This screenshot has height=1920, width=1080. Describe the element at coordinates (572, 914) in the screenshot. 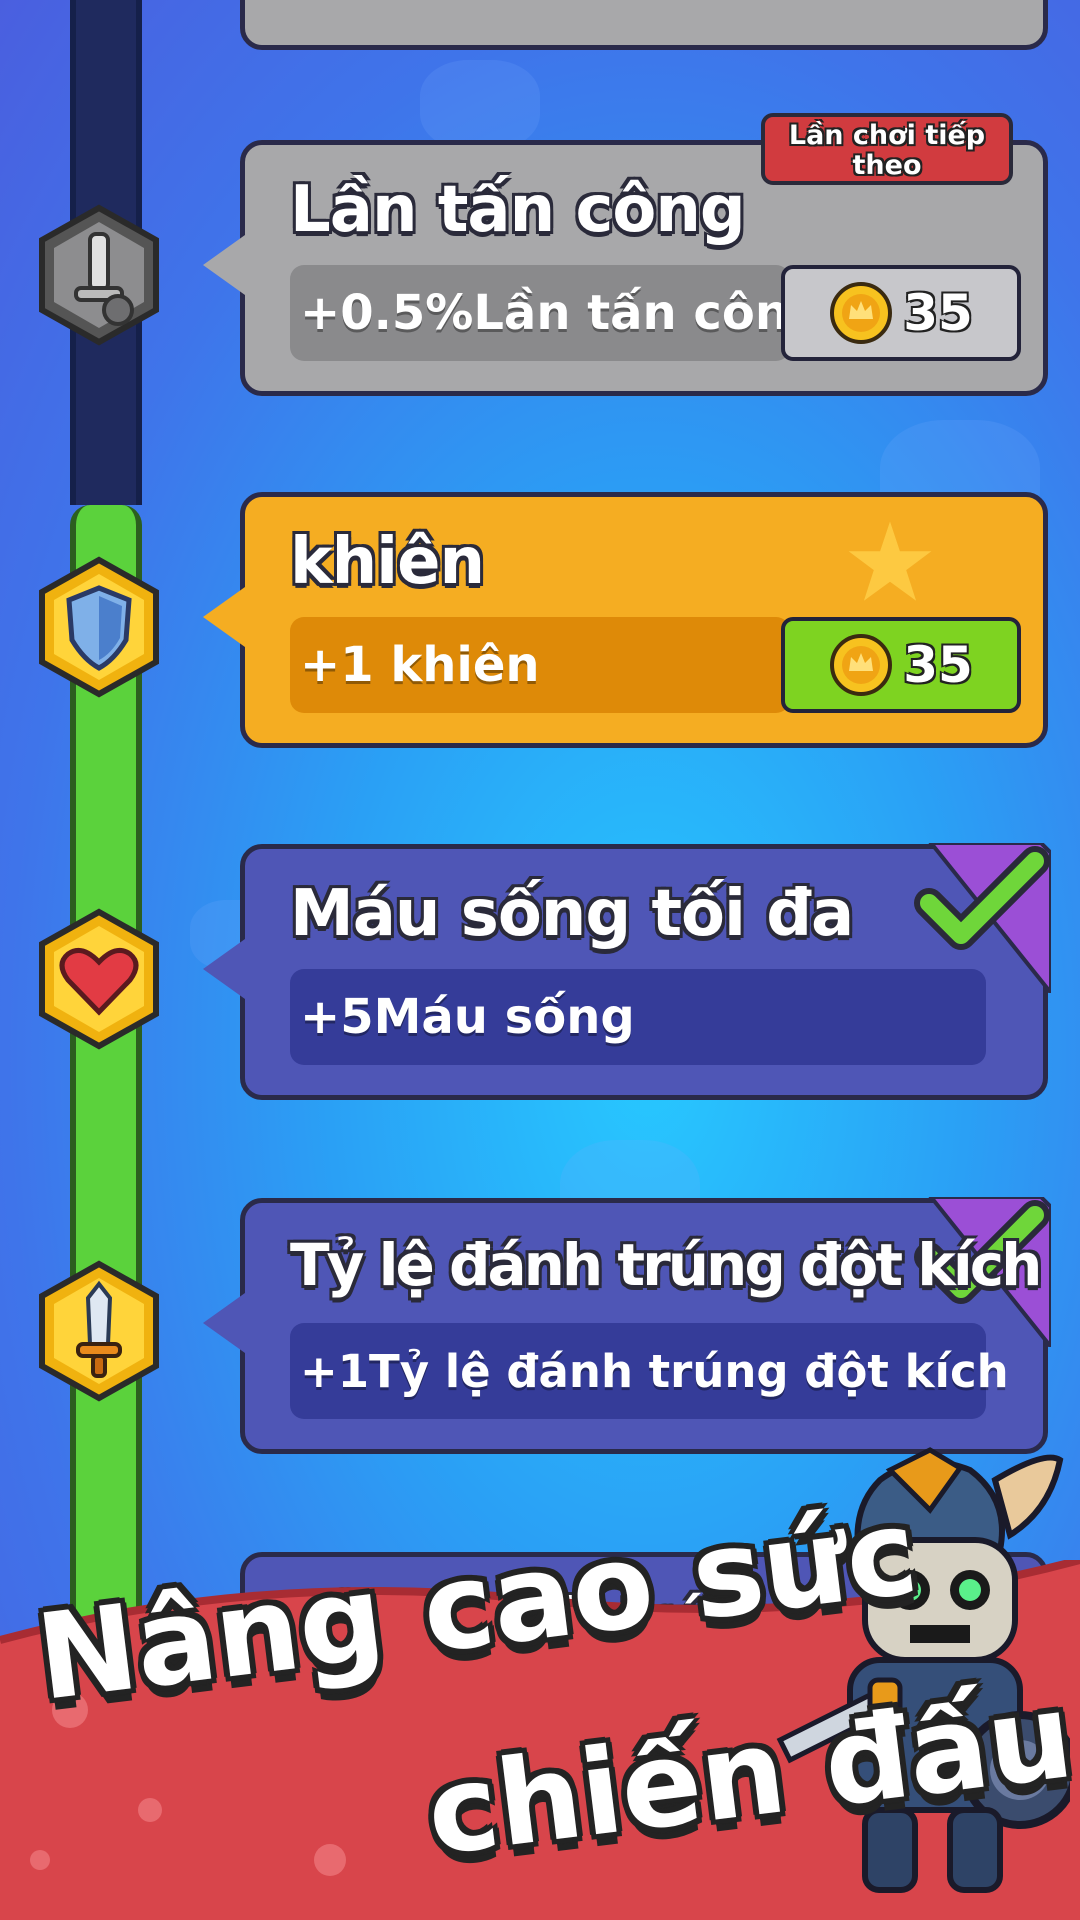

I see `upgrade-title: Máu sống tối đa` at that location.